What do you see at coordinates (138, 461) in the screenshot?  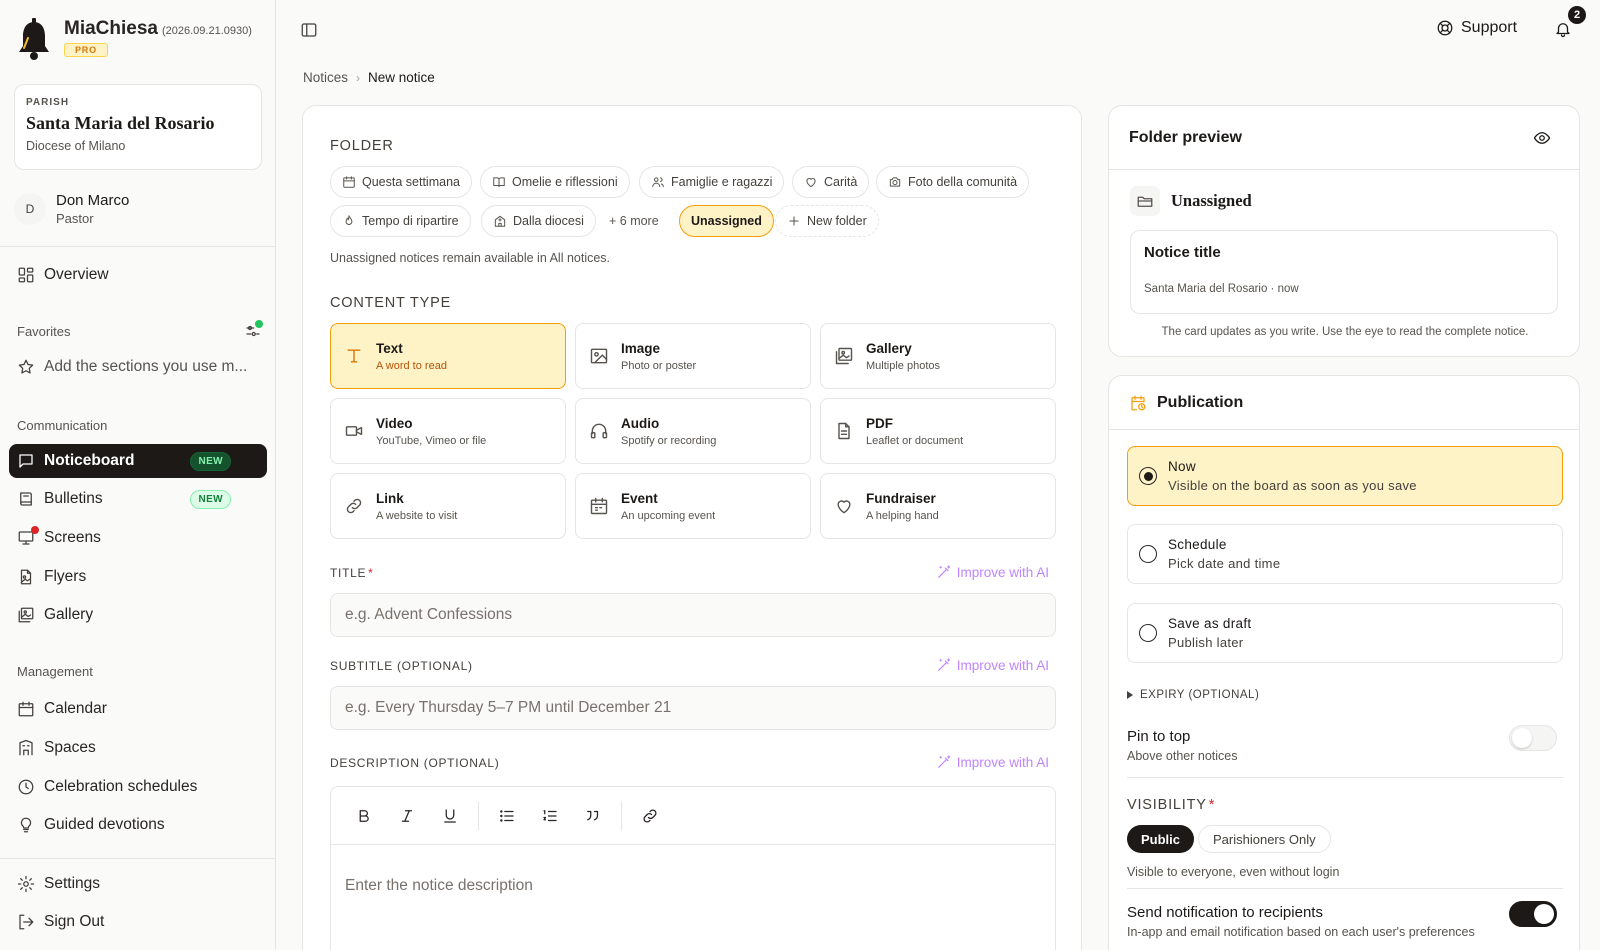 I see `sidebar-item-noticeboard: Noticeboard NEW` at bounding box center [138, 461].